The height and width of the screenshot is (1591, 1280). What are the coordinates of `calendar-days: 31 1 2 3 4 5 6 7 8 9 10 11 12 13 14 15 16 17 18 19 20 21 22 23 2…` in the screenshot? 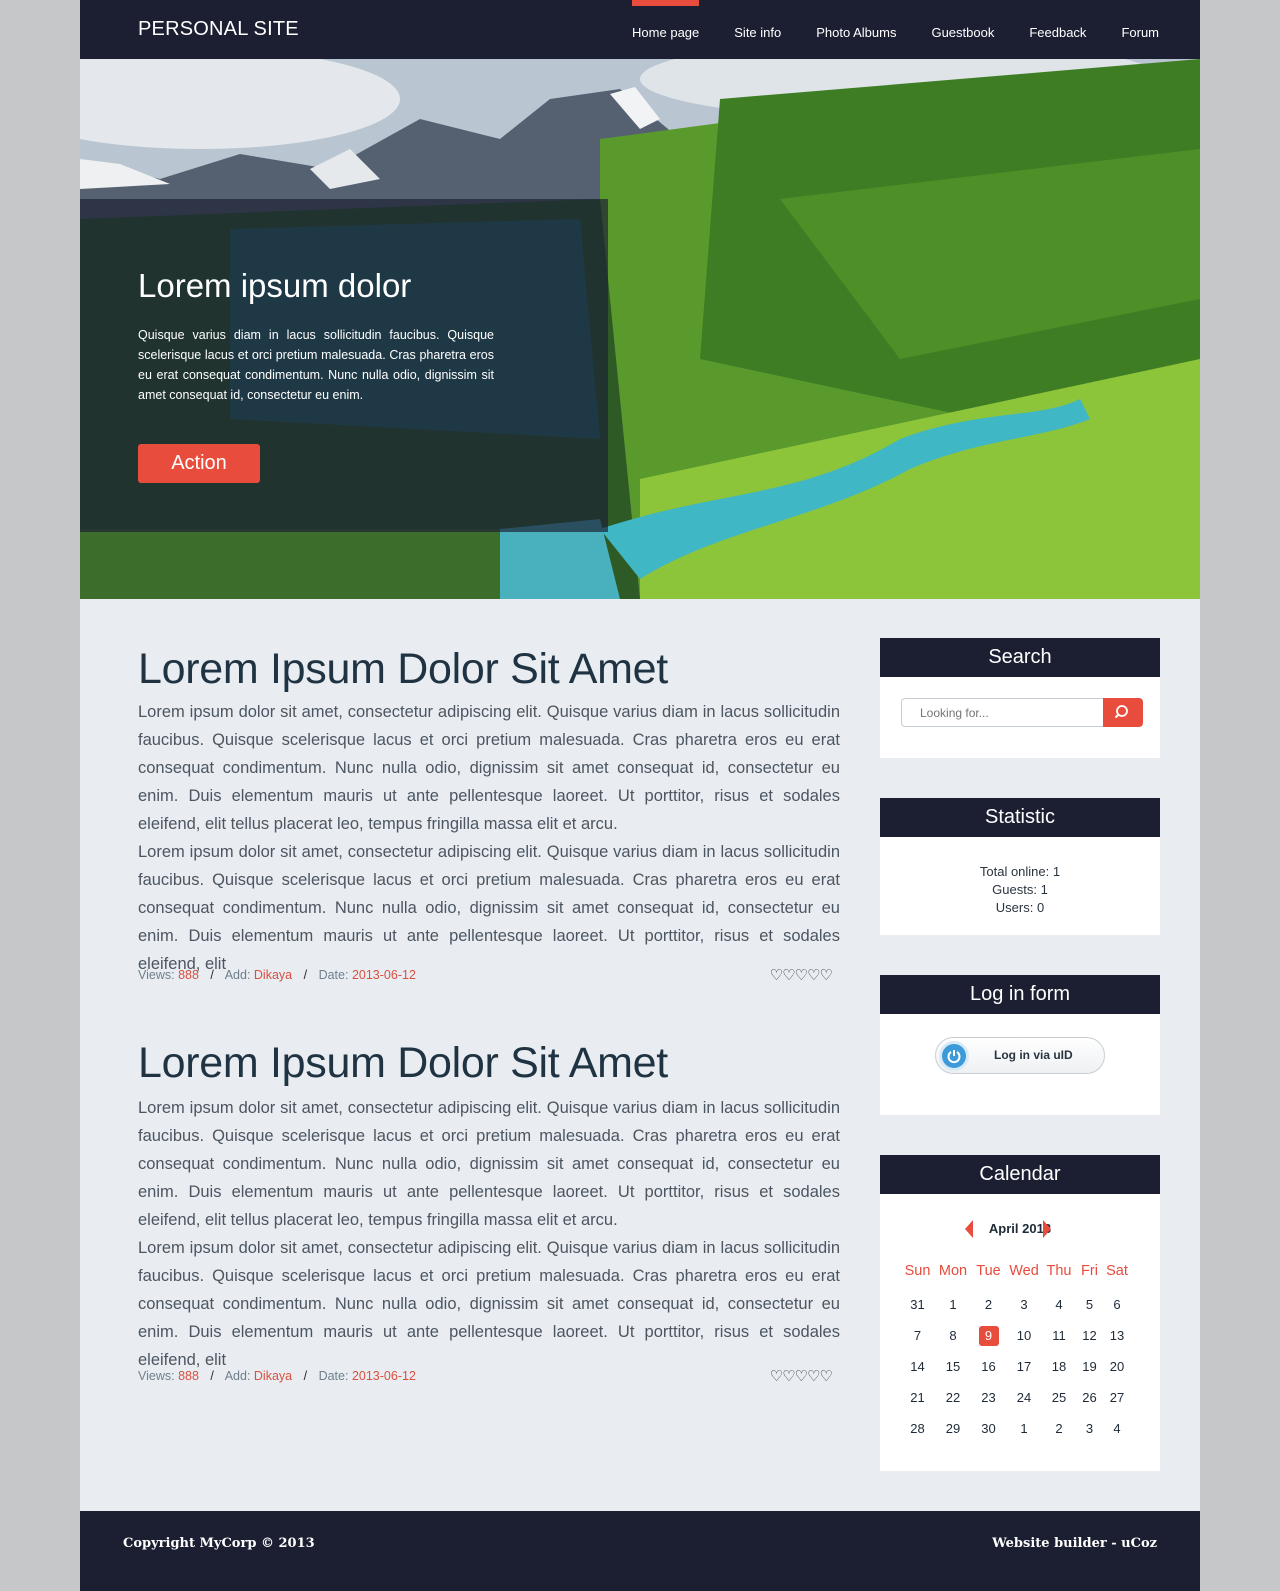 It's located at (1015, 1366).